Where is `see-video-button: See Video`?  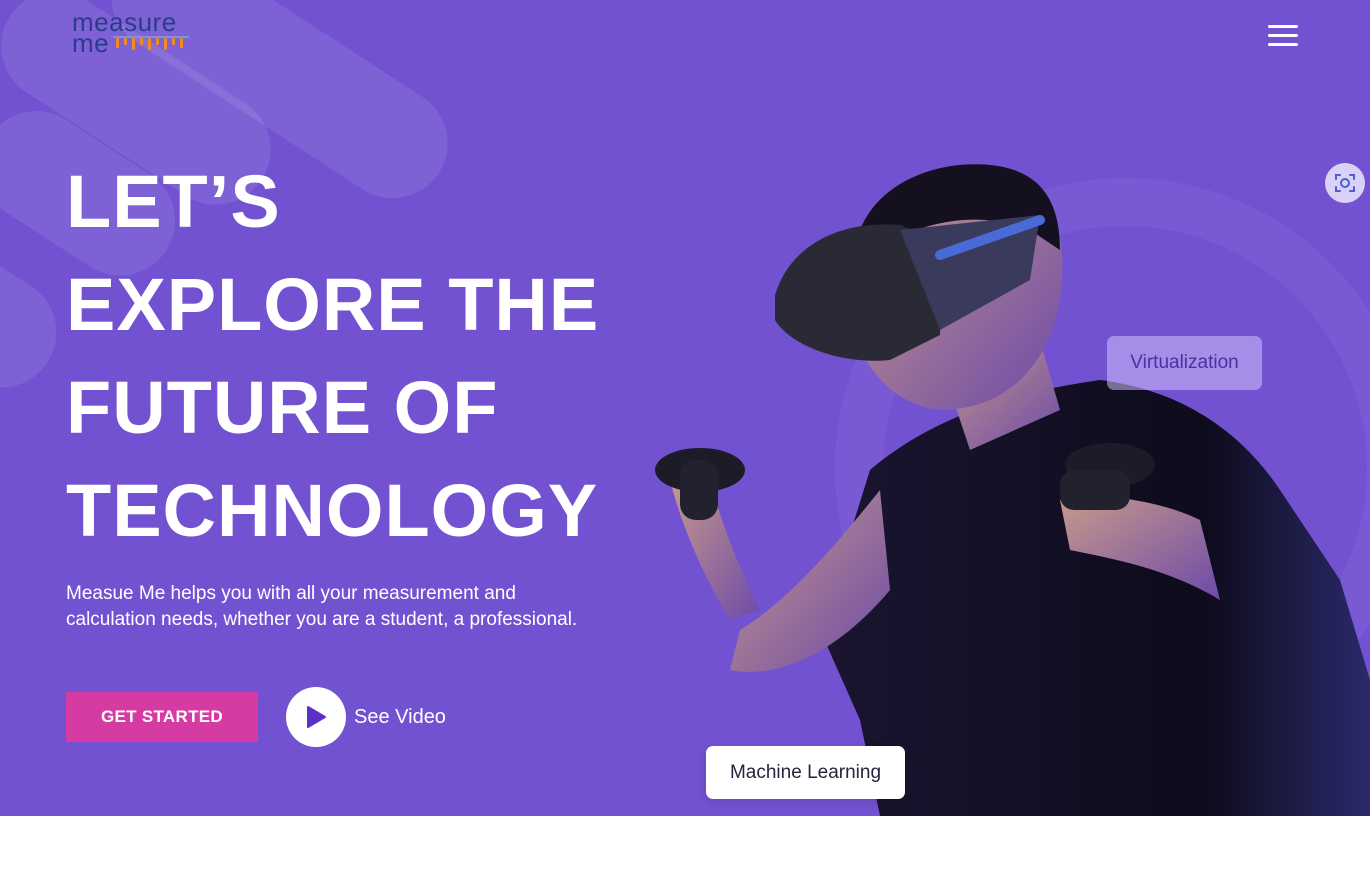 see-video-button: See Video is located at coordinates (366, 717).